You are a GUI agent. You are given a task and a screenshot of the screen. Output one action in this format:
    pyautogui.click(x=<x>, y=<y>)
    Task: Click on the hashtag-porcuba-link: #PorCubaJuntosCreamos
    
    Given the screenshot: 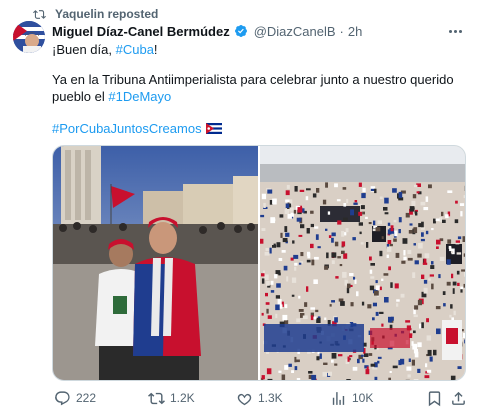 What is the action you would take?
    pyautogui.click(x=127, y=128)
    